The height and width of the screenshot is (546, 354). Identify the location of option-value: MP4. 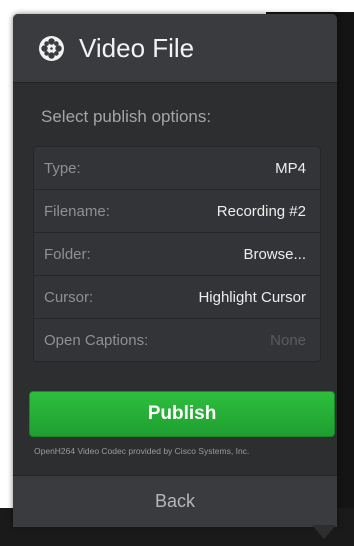
(290, 168).